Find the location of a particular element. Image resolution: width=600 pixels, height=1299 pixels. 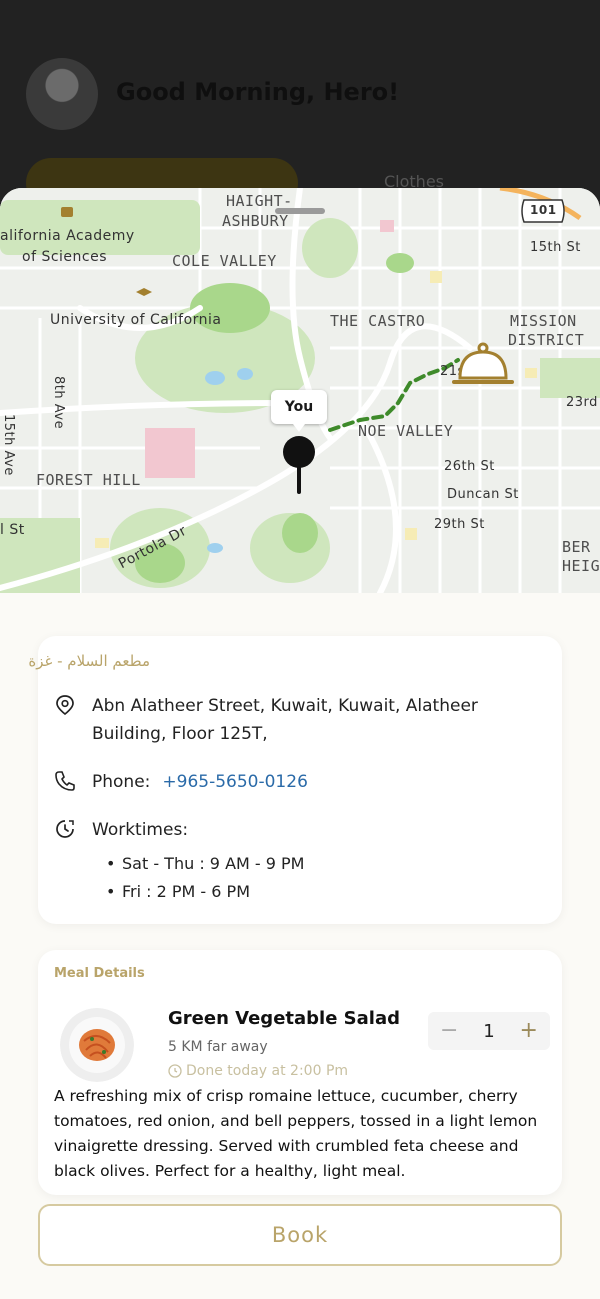

worktimes-label: Worktimes: is located at coordinates (140, 830).